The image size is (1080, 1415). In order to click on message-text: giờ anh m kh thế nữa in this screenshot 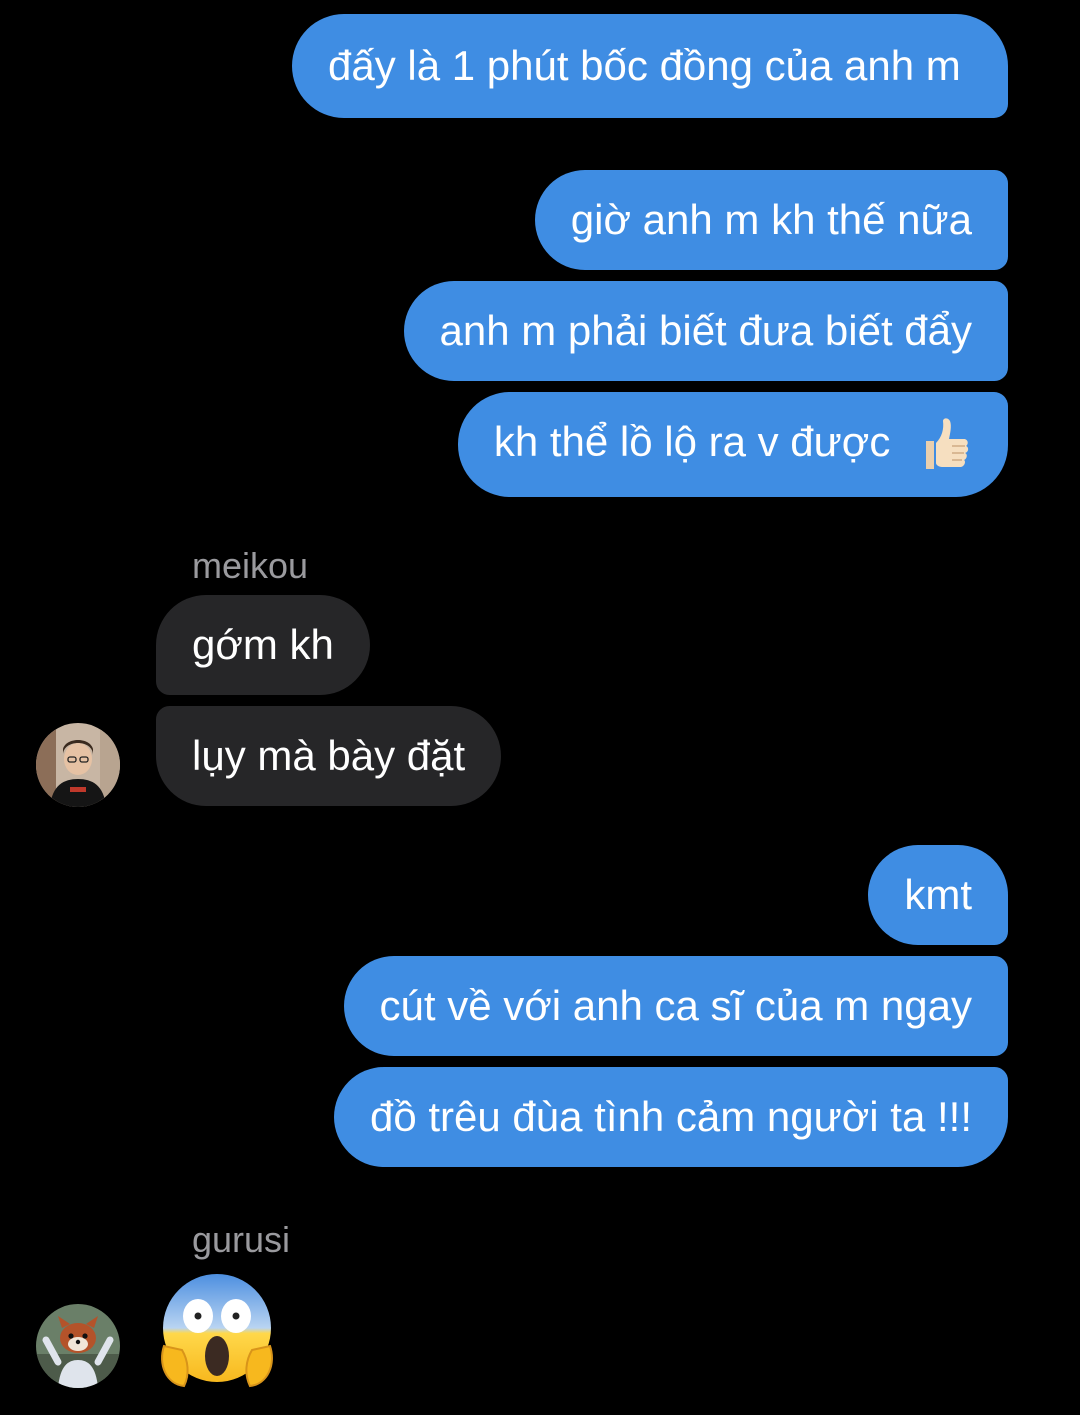, I will do `click(771, 219)`.